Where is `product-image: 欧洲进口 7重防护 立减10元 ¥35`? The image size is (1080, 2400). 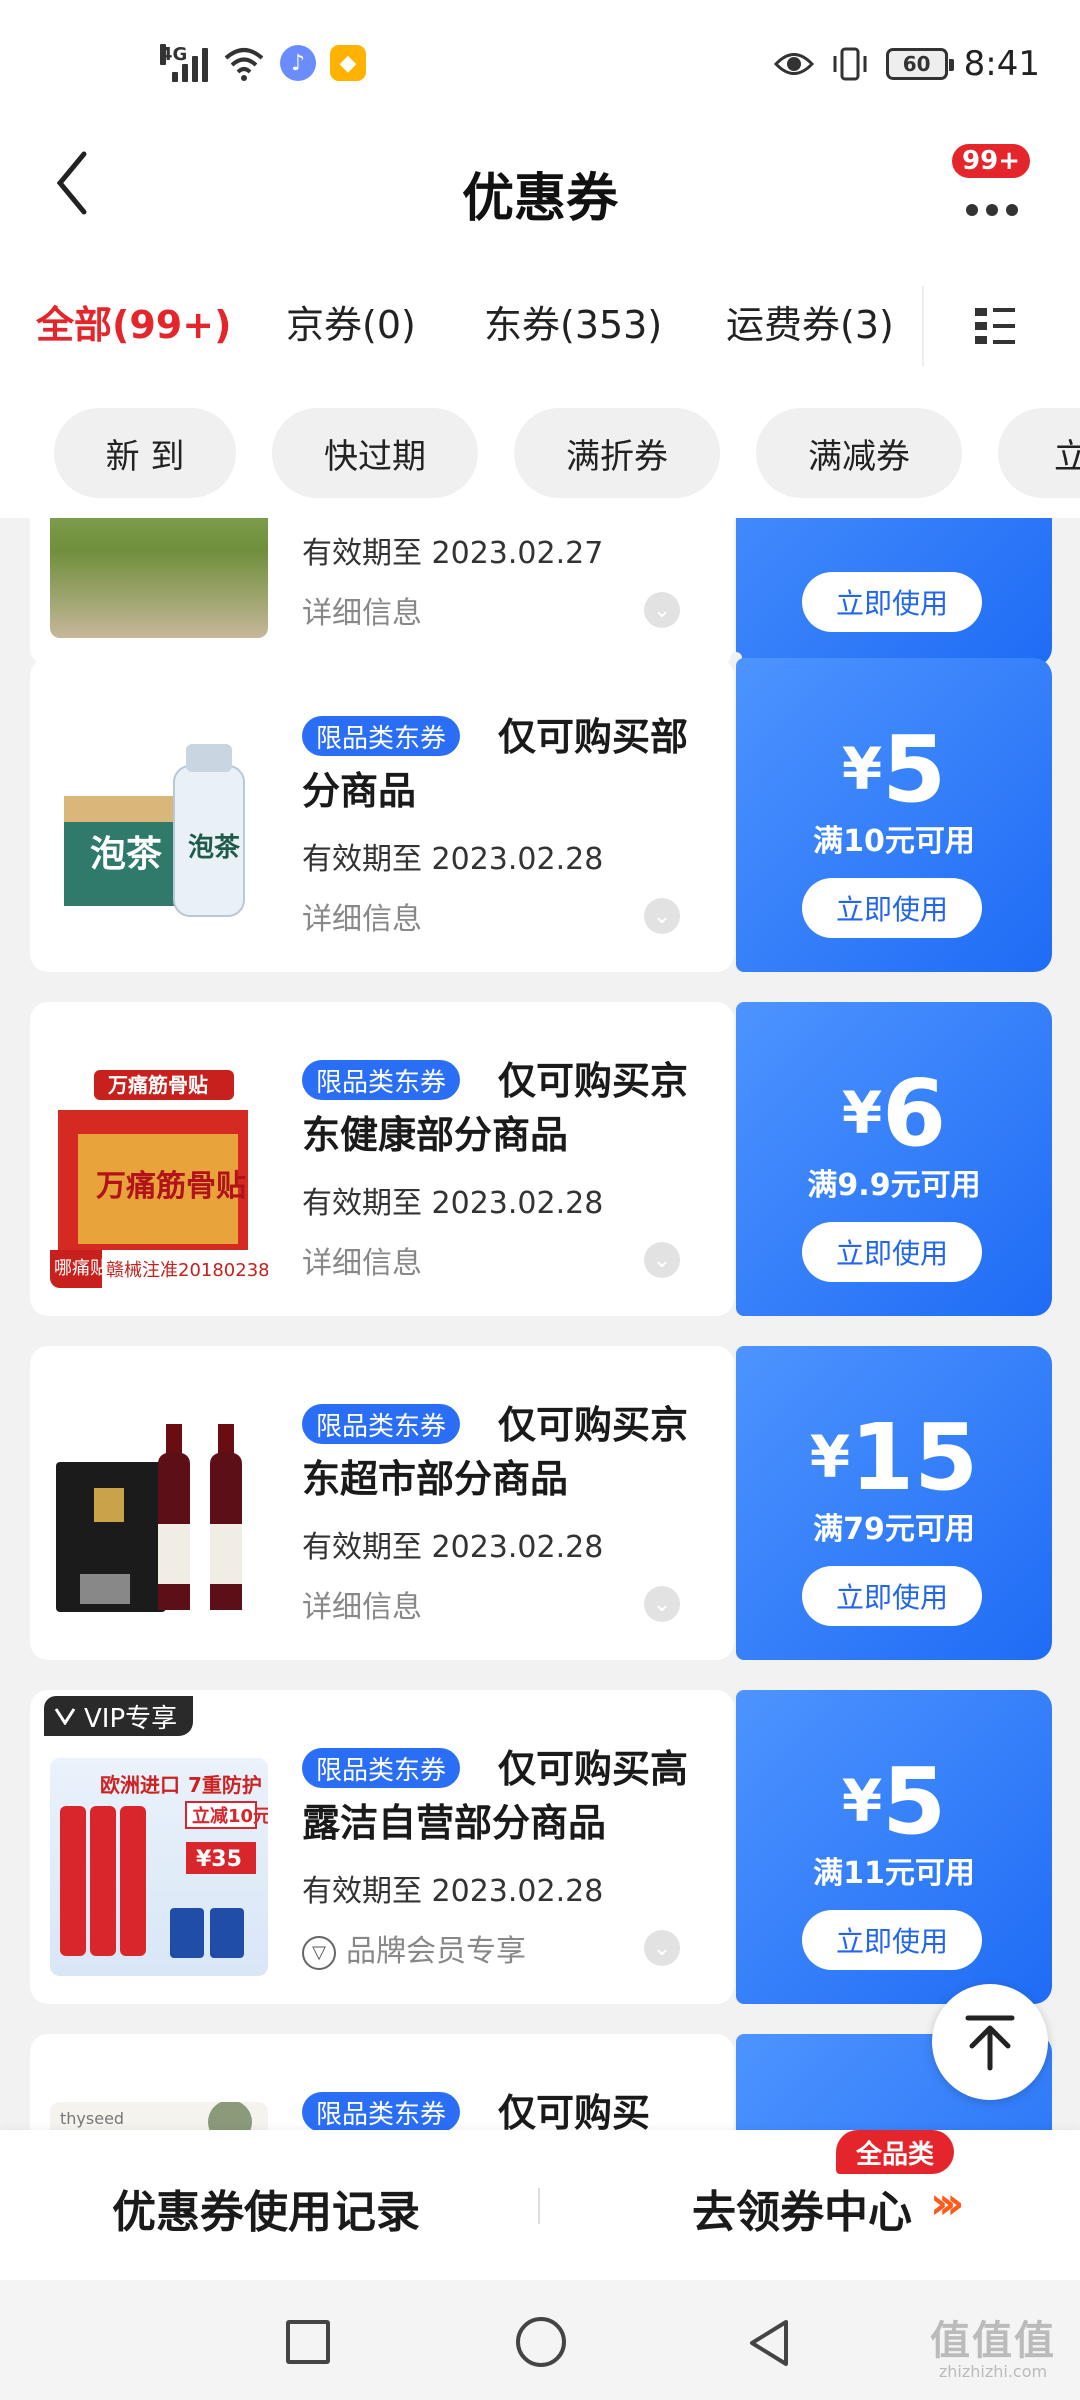 product-image: 欧洲进口 7重防护 立减10元 ¥35 is located at coordinates (159, 1867).